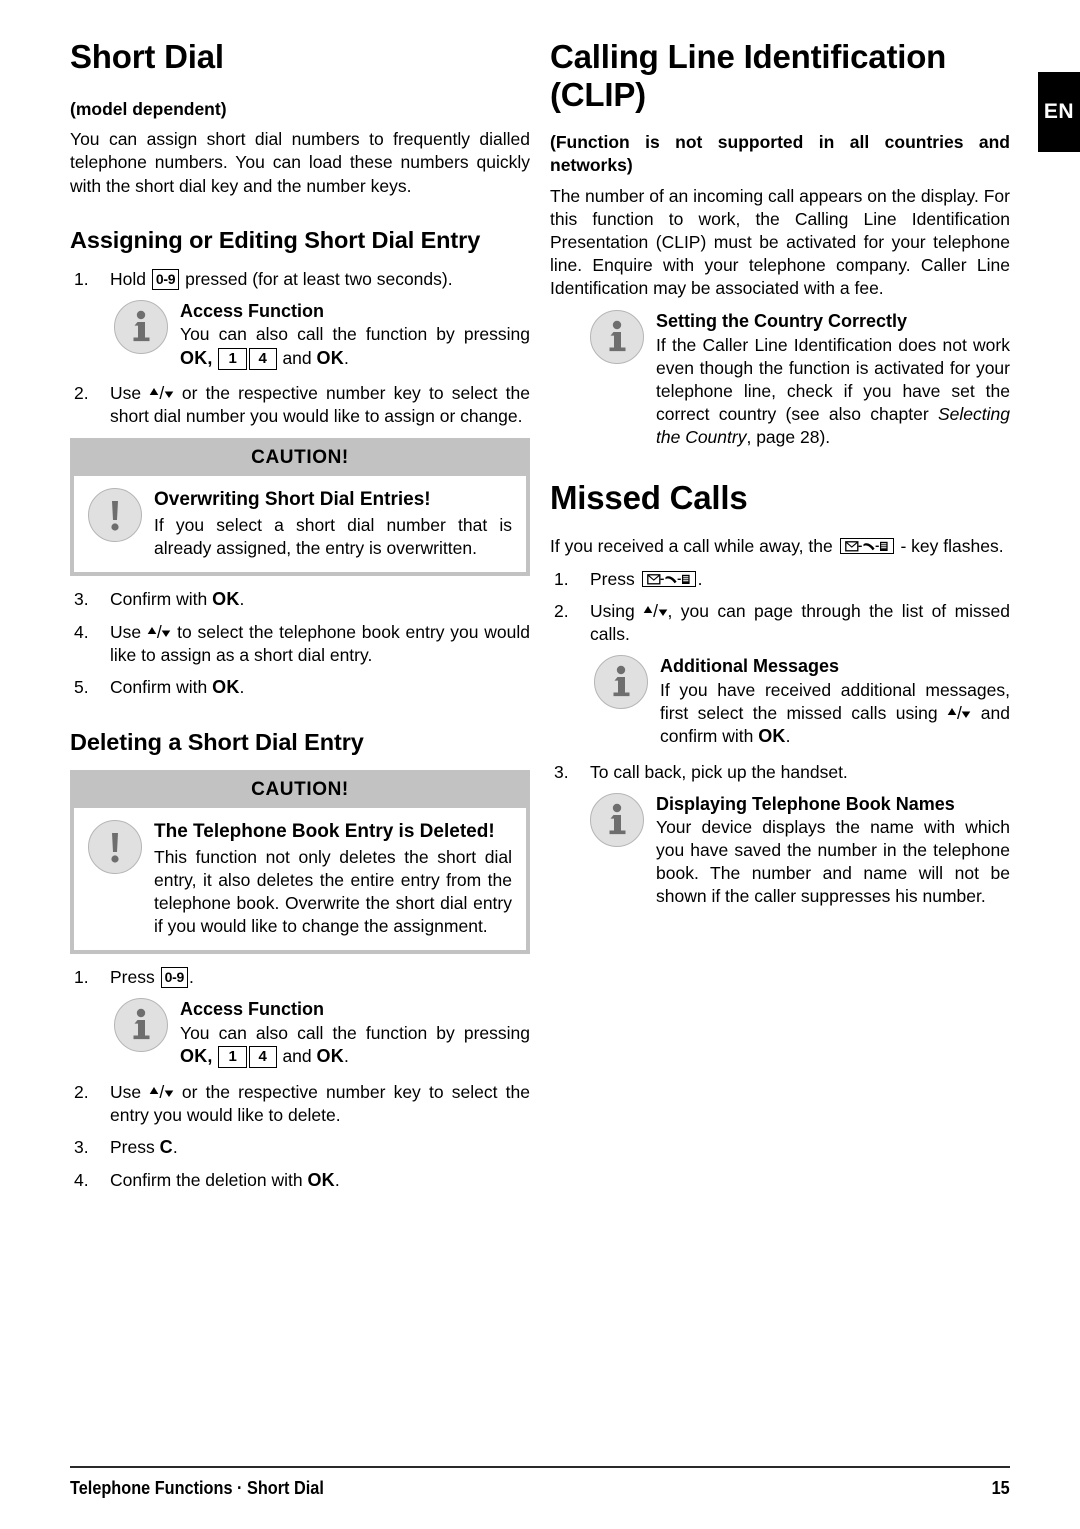 Image resolution: width=1080 pixels, height=1529 pixels. What do you see at coordinates (252, 310) in the screenshot?
I see `note-title: Access Function` at bounding box center [252, 310].